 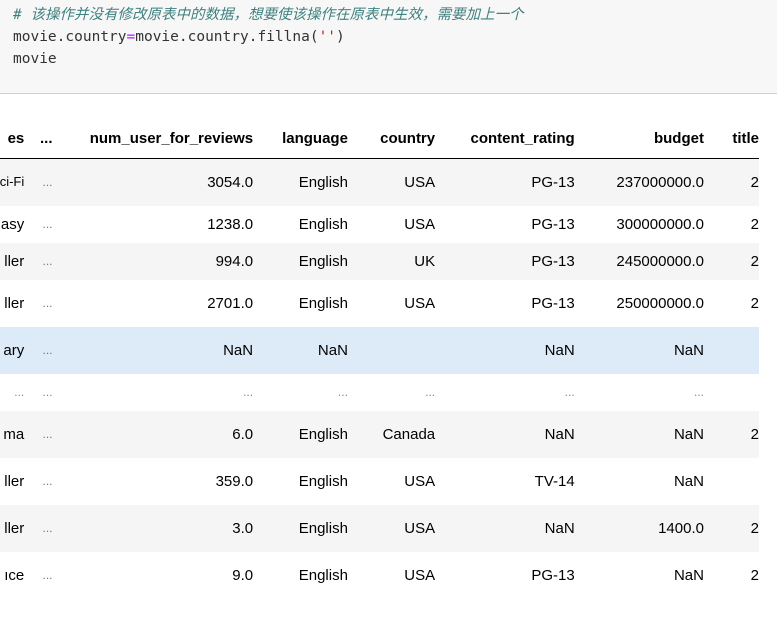 I want to click on table-row: asy... 1238.0 English USA PG-13 300000000.0 2, so click(x=379, y=224).